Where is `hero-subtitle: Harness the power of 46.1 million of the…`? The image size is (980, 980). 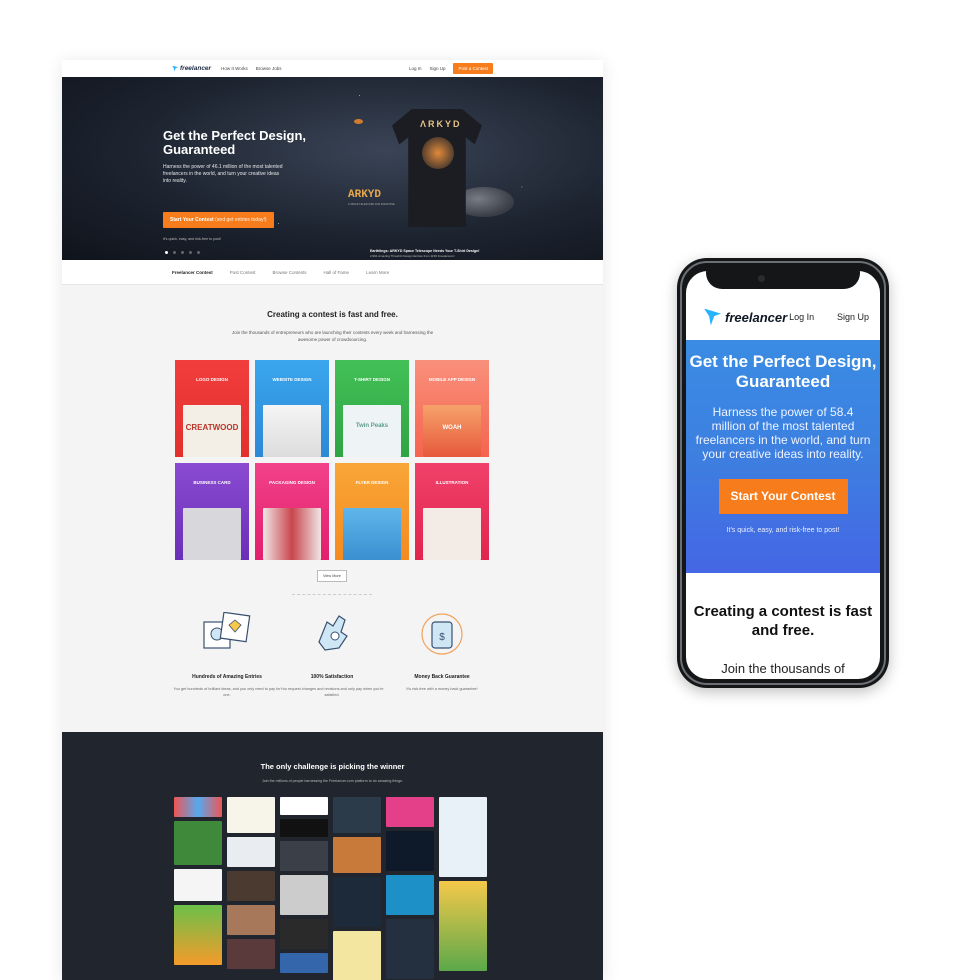 hero-subtitle: Harness the power of 46.1 million of the… is located at coordinates (223, 174).